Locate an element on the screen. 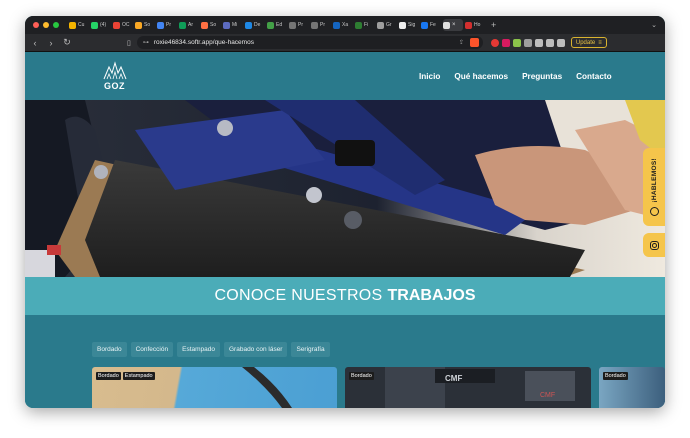  work-card: CMF CMF Bordado is located at coordinates (468, 387).